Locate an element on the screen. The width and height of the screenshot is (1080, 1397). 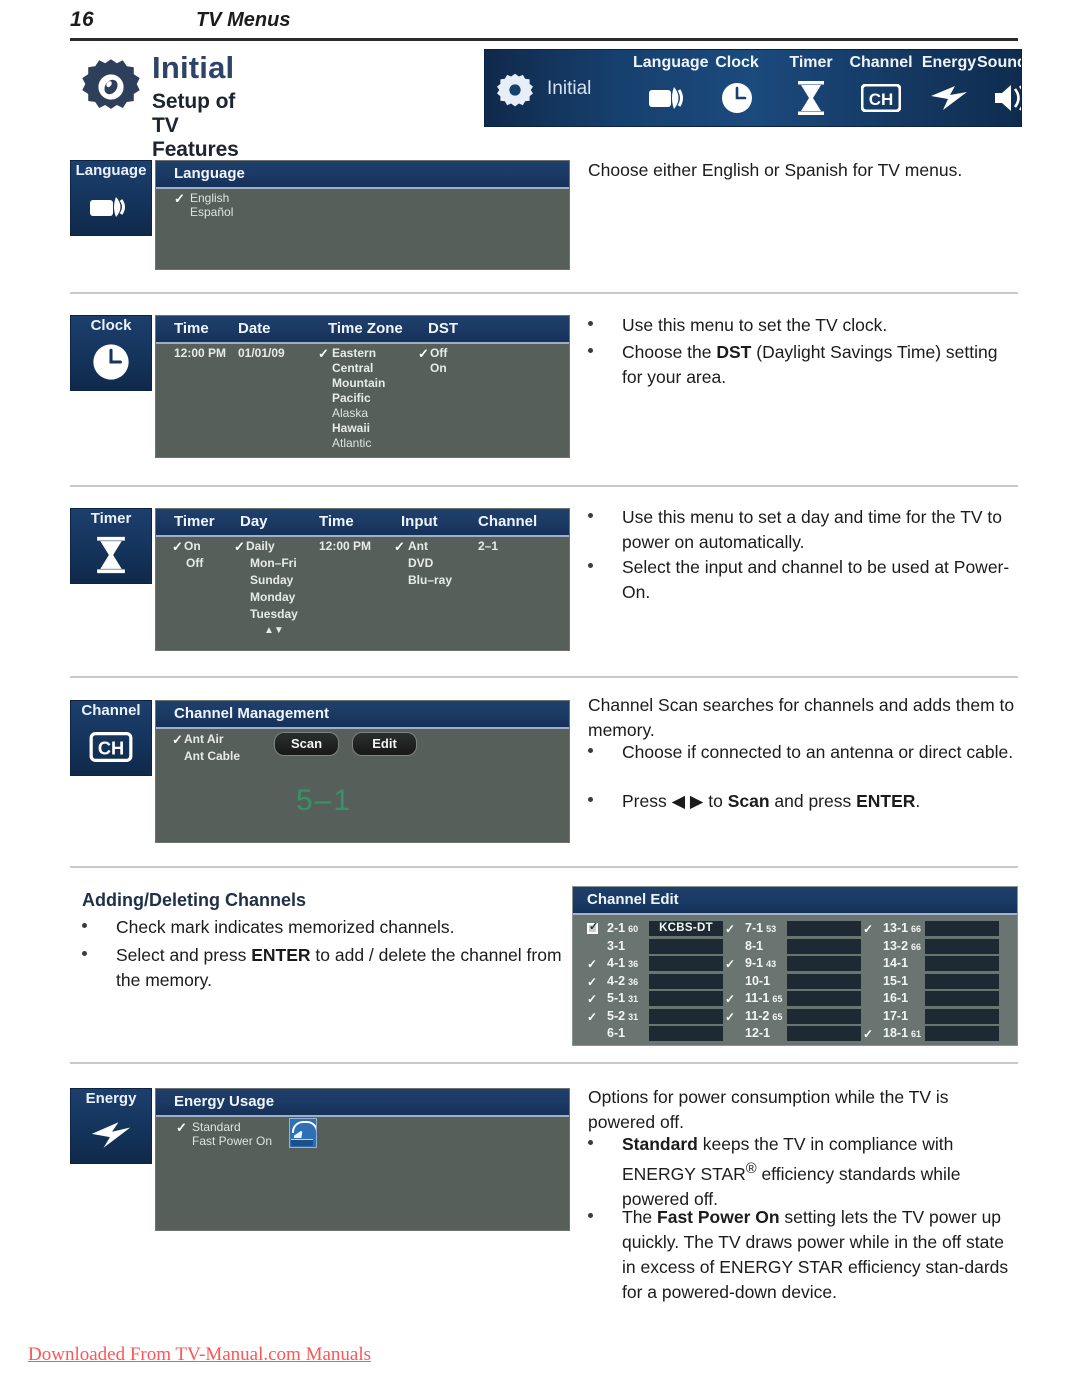
channel-edit-row: 12-1 is located at coordinates (795, 1034).